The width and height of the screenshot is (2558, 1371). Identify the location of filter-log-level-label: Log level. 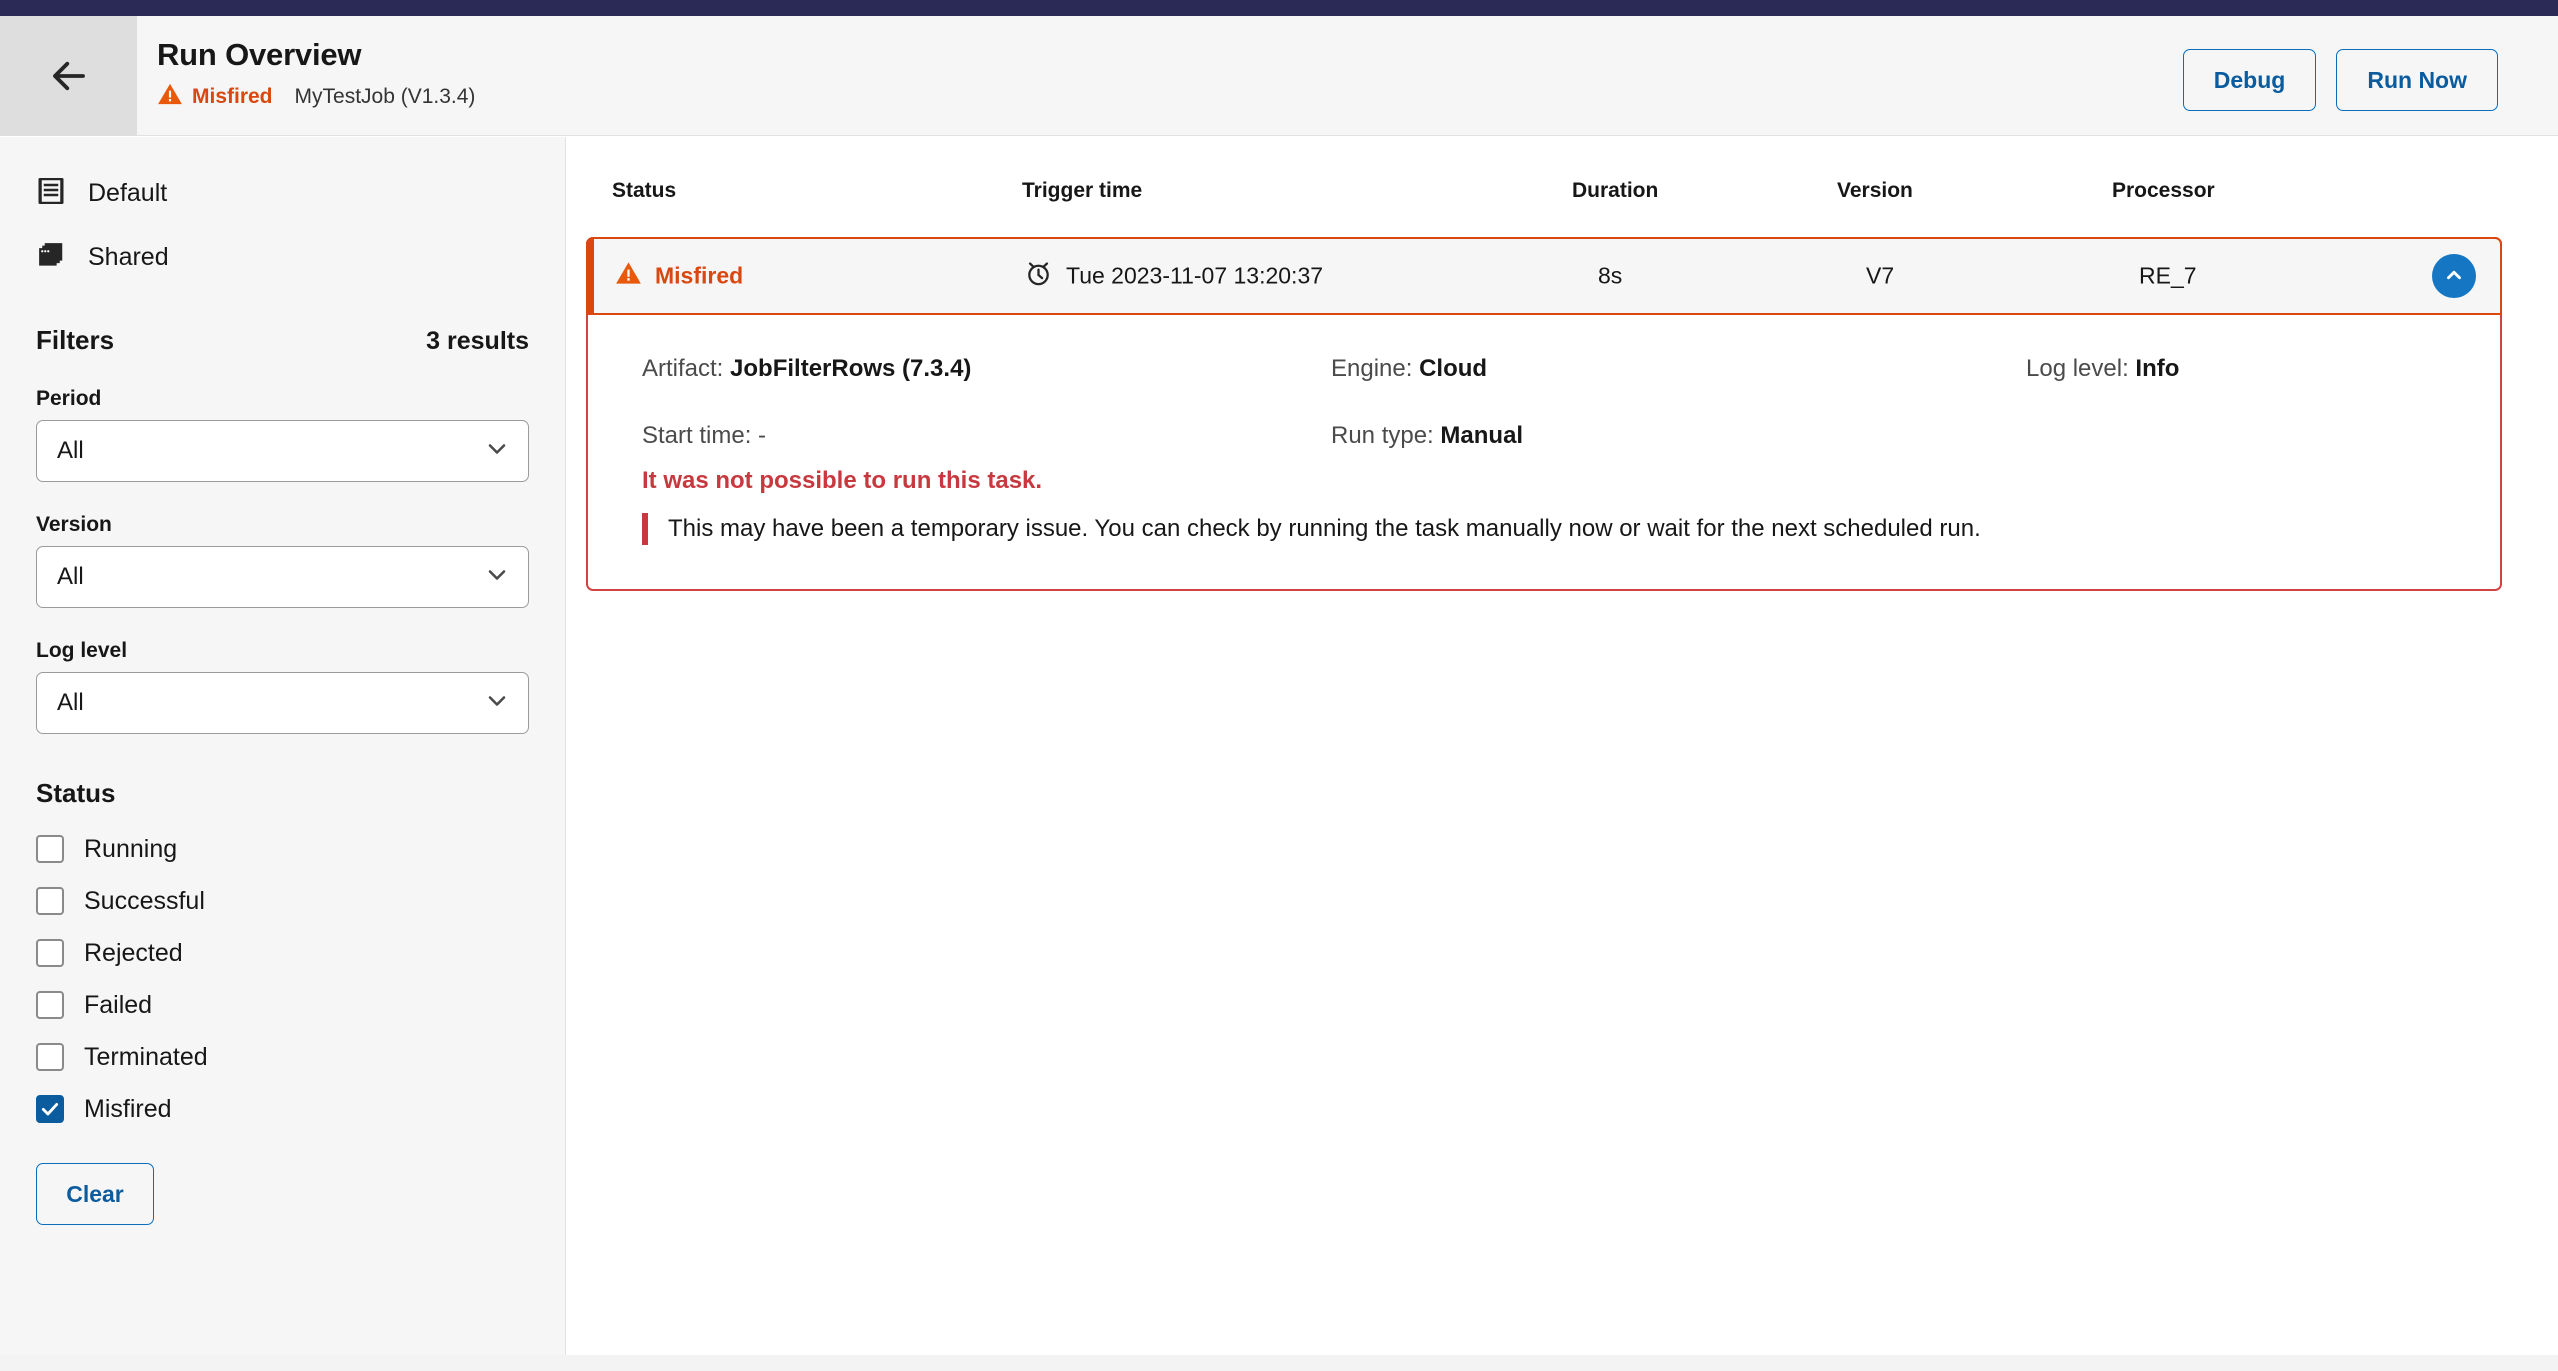
(82, 650).